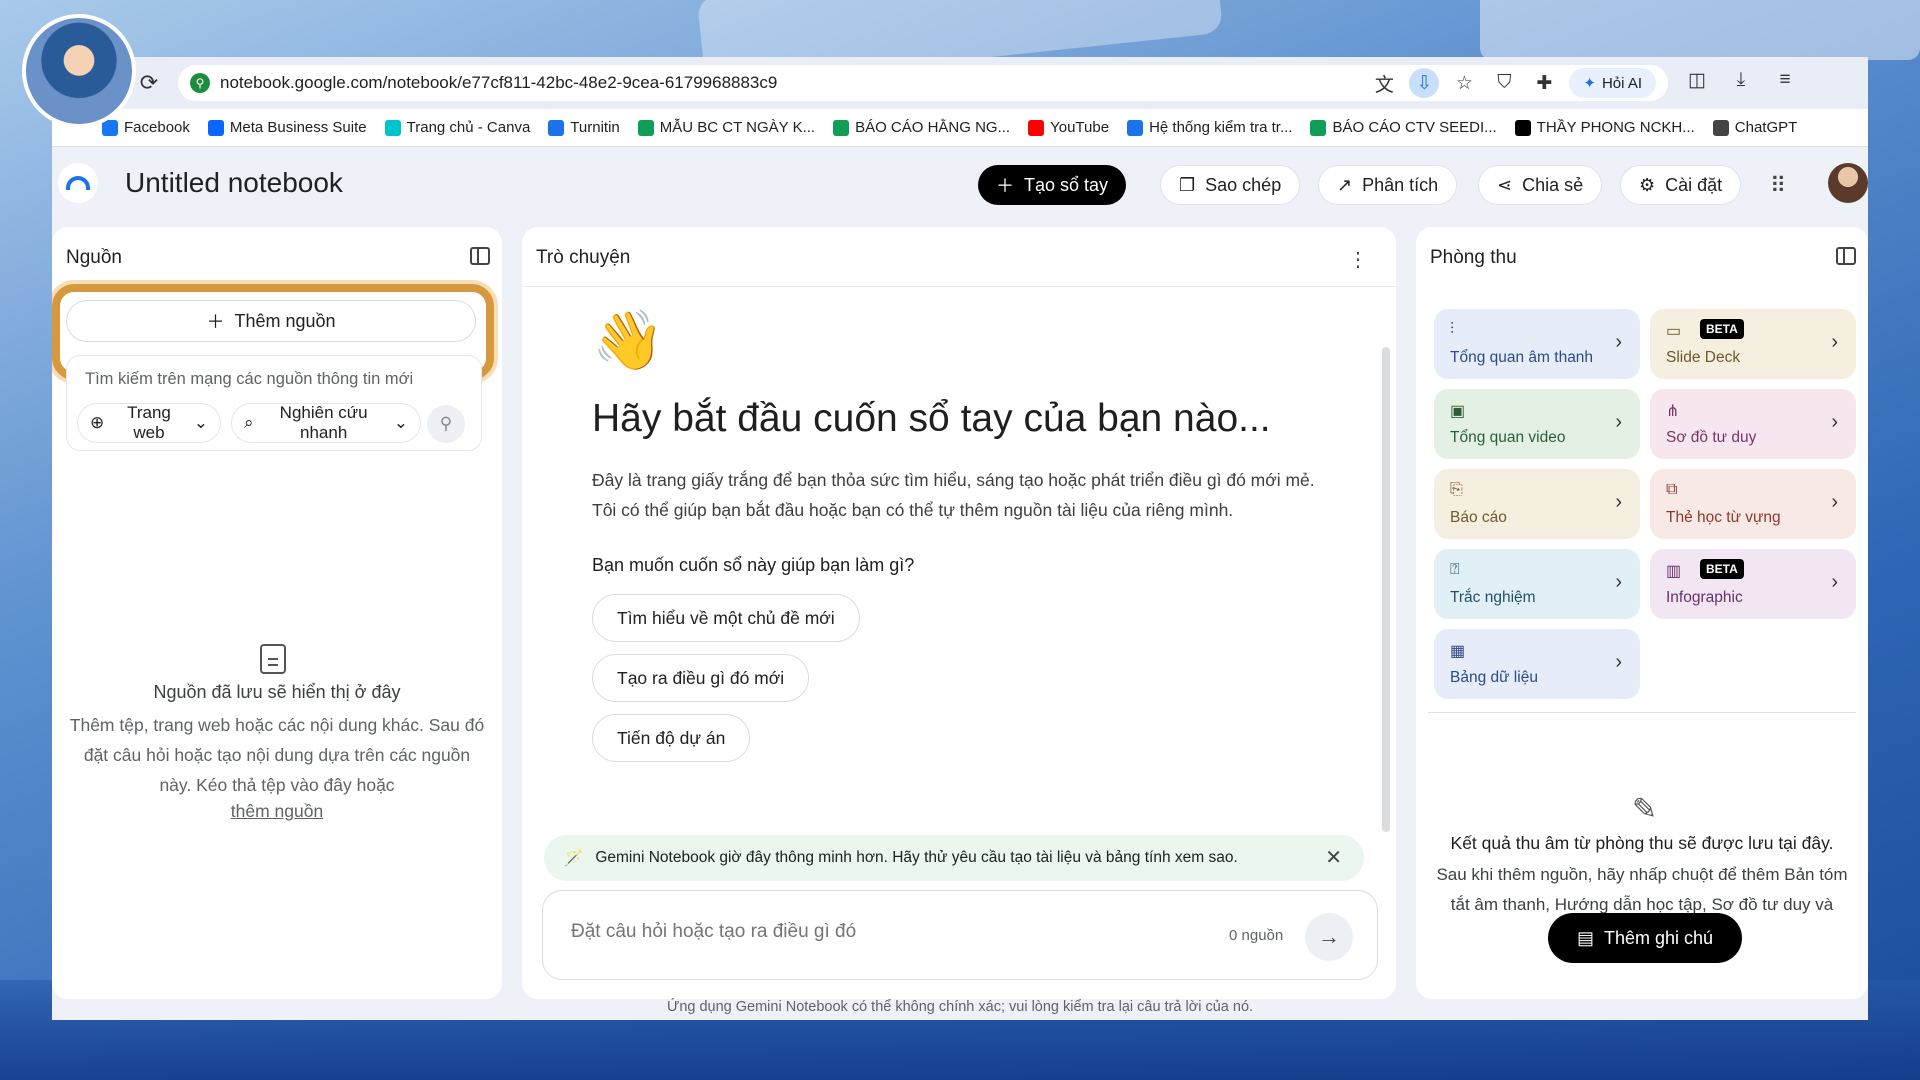 This screenshot has width=1920, height=1080. I want to click on reading-list-icon: ≡, so click(1785, 80).